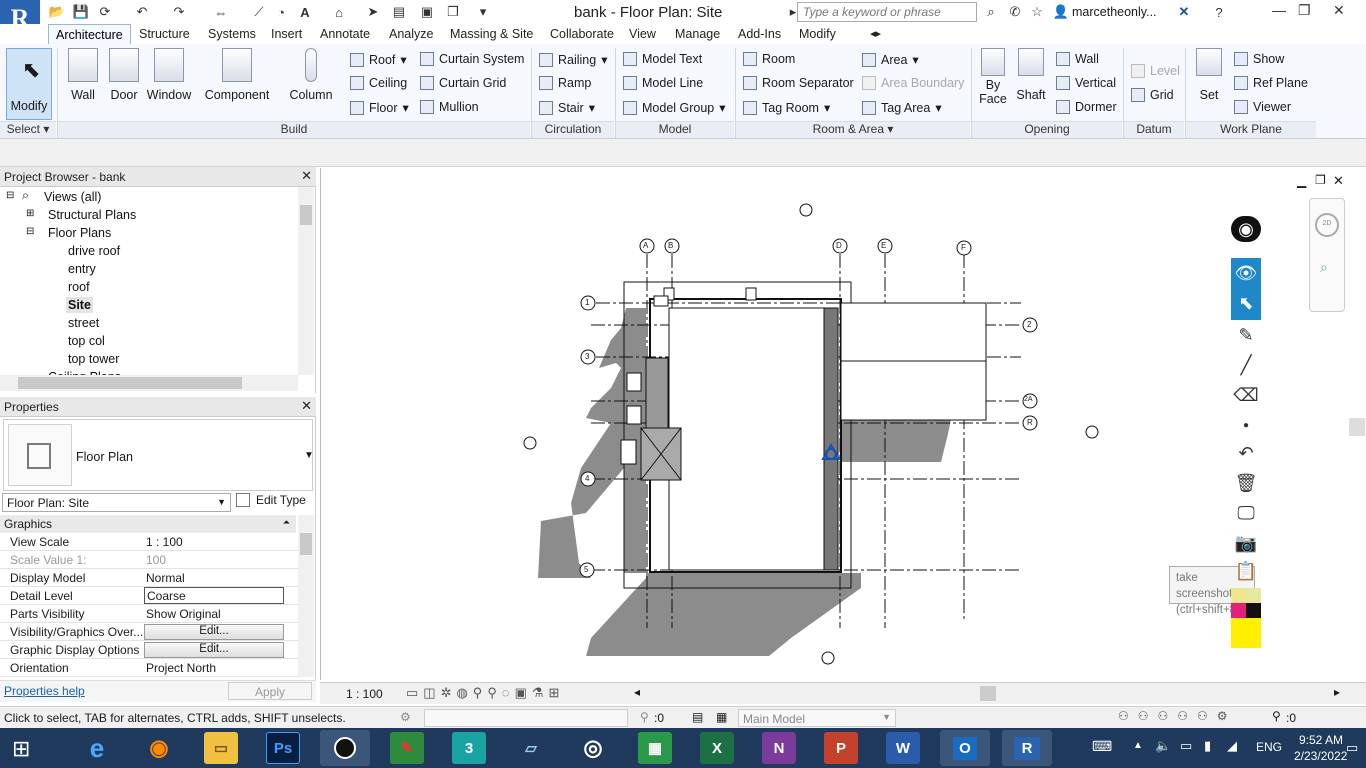 This screenshot has width=1366, height=768. What do you see at coordinates (1246, 365) in the screenshot?
I see `line-icon: ╱` at bounding box center [1246, 365].